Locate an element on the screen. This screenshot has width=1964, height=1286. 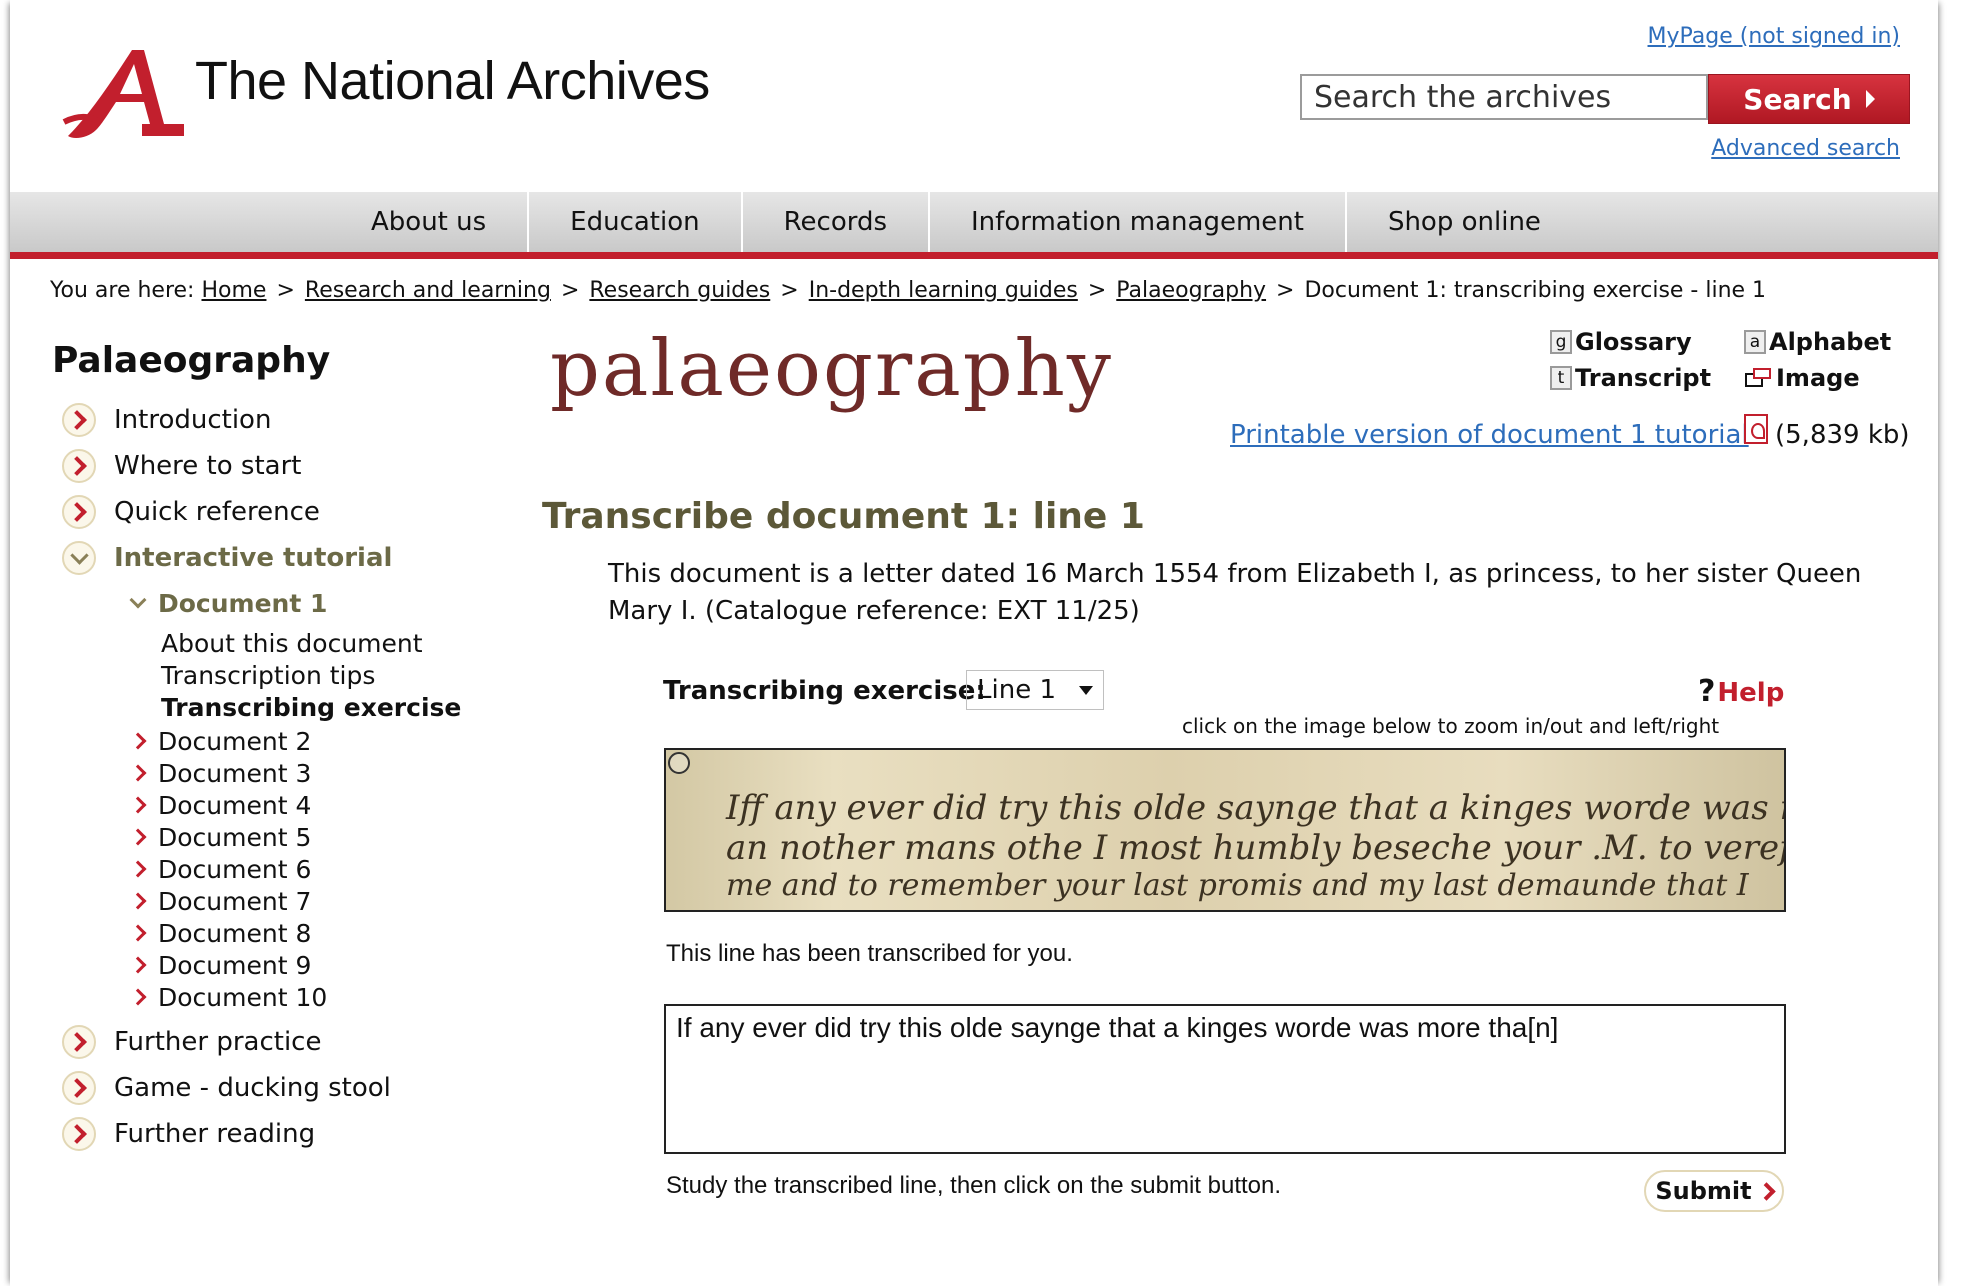
help-label: Help is located at coordinates (1751, 693).